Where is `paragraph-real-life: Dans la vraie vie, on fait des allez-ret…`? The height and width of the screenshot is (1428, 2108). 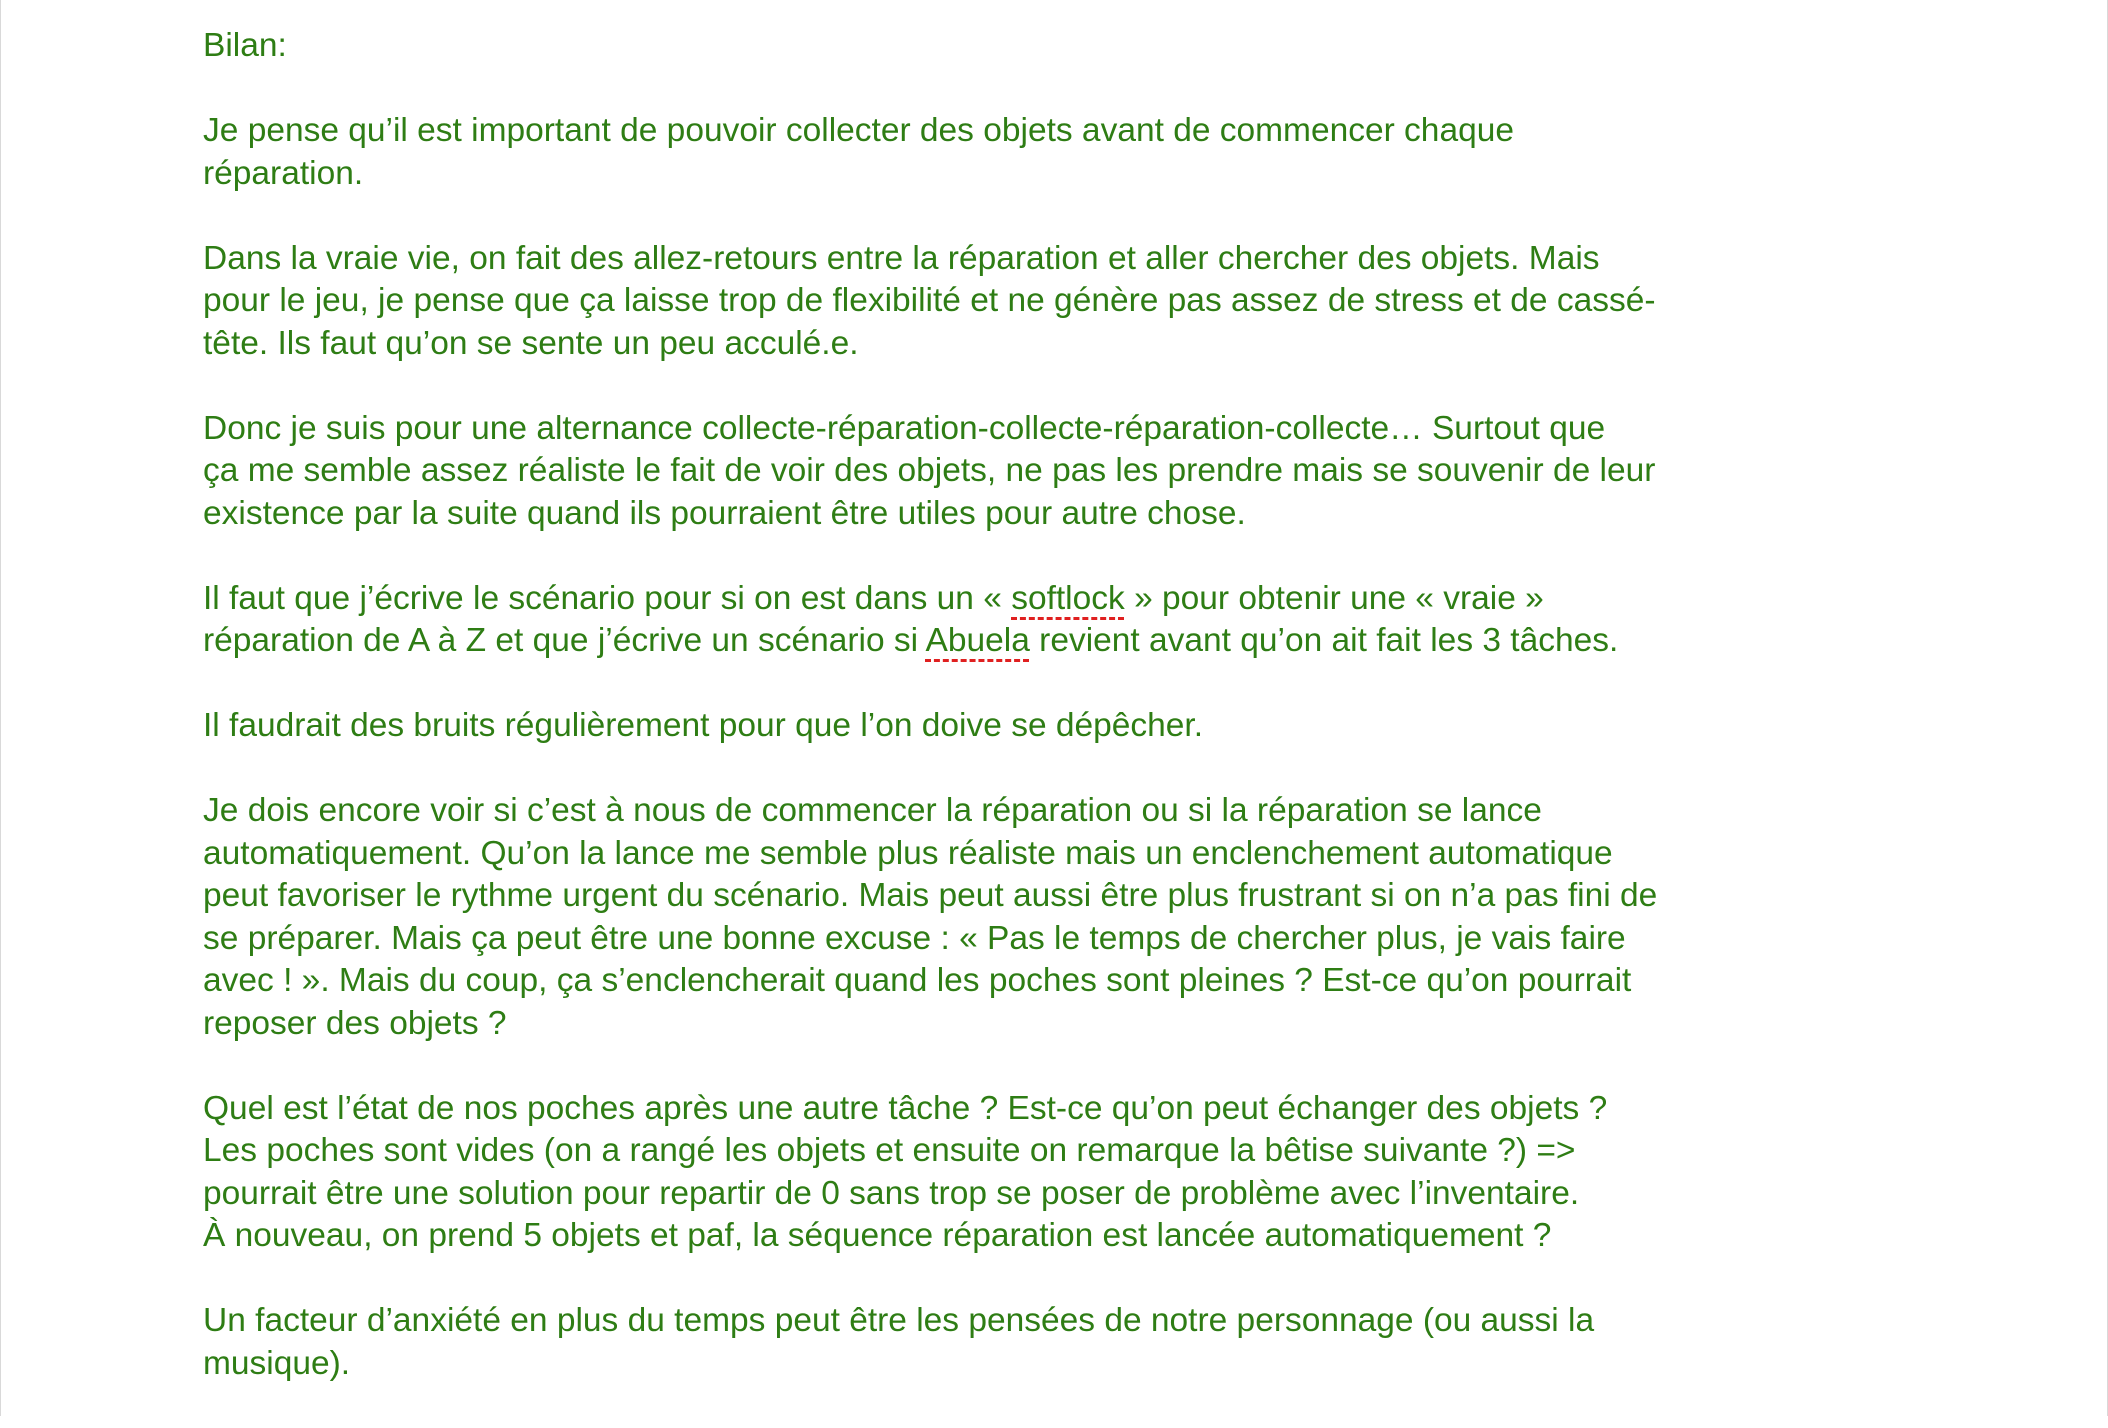 paragraph-real-life: Dans la vraie vie, on fait des allez-ret… is located at coordinates (1068, 302).